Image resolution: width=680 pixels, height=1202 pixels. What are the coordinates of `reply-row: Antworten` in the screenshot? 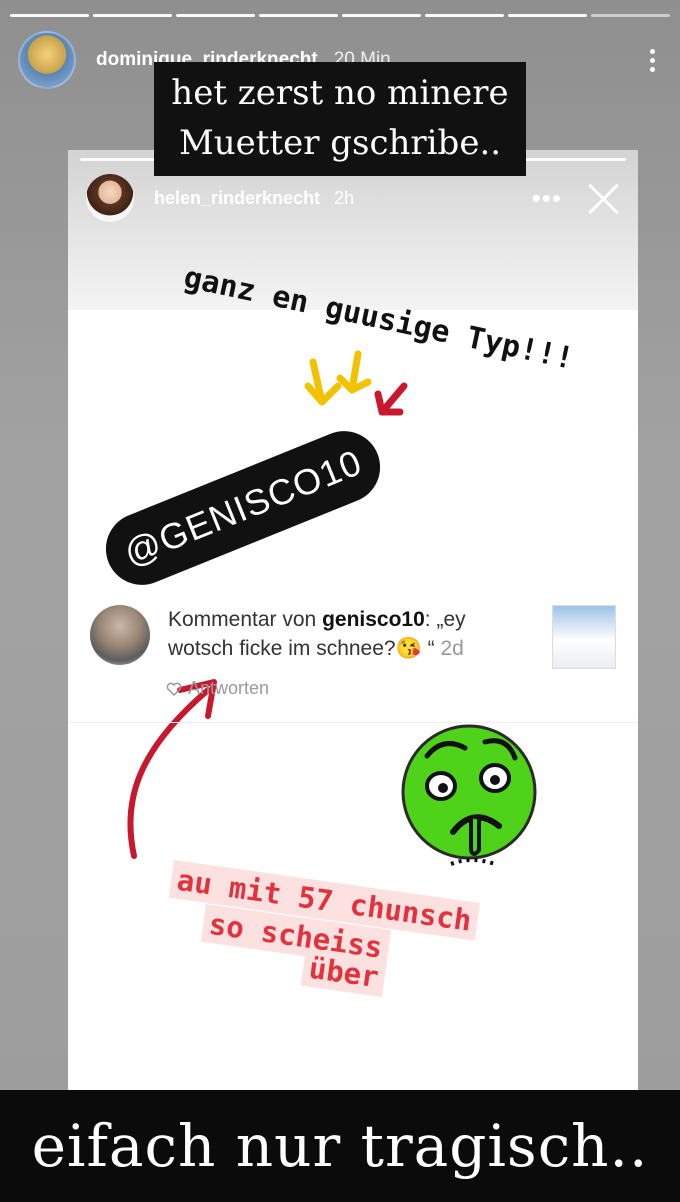 It's located at (217, 688).